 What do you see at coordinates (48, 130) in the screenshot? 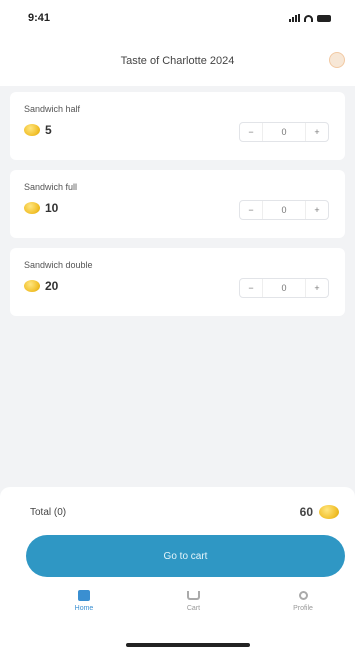
I see `item-price: 5` at bounding box center [48, 130].